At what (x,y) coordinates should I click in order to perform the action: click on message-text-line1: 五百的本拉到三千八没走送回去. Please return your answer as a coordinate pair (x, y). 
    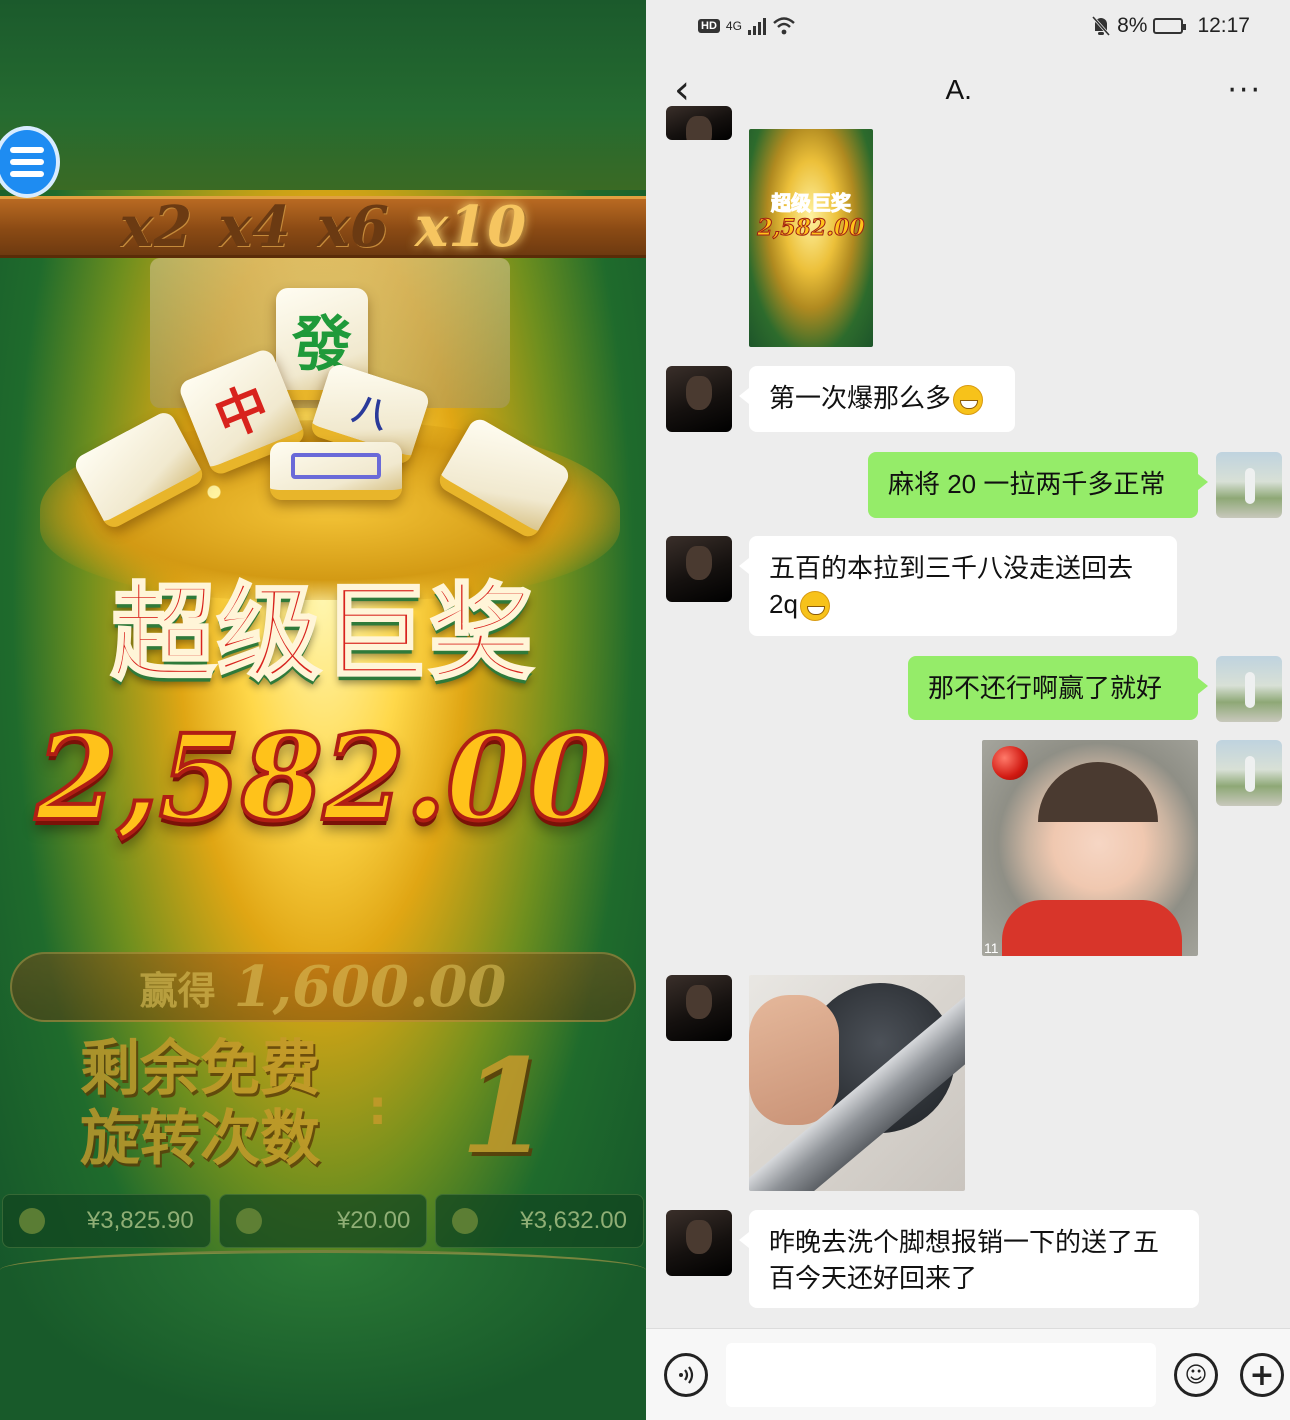
    Looking at the image, I should click on (951, 568).